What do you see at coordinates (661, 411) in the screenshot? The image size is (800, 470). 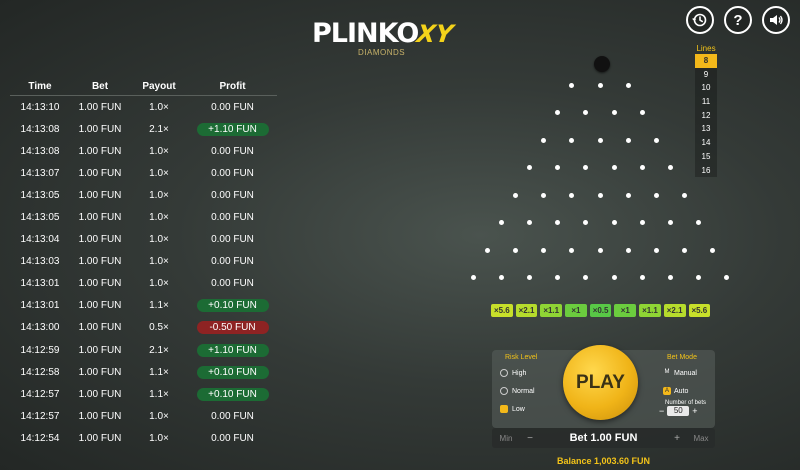 I see `nob-minus-button: −` at bounding box center [661, 411].